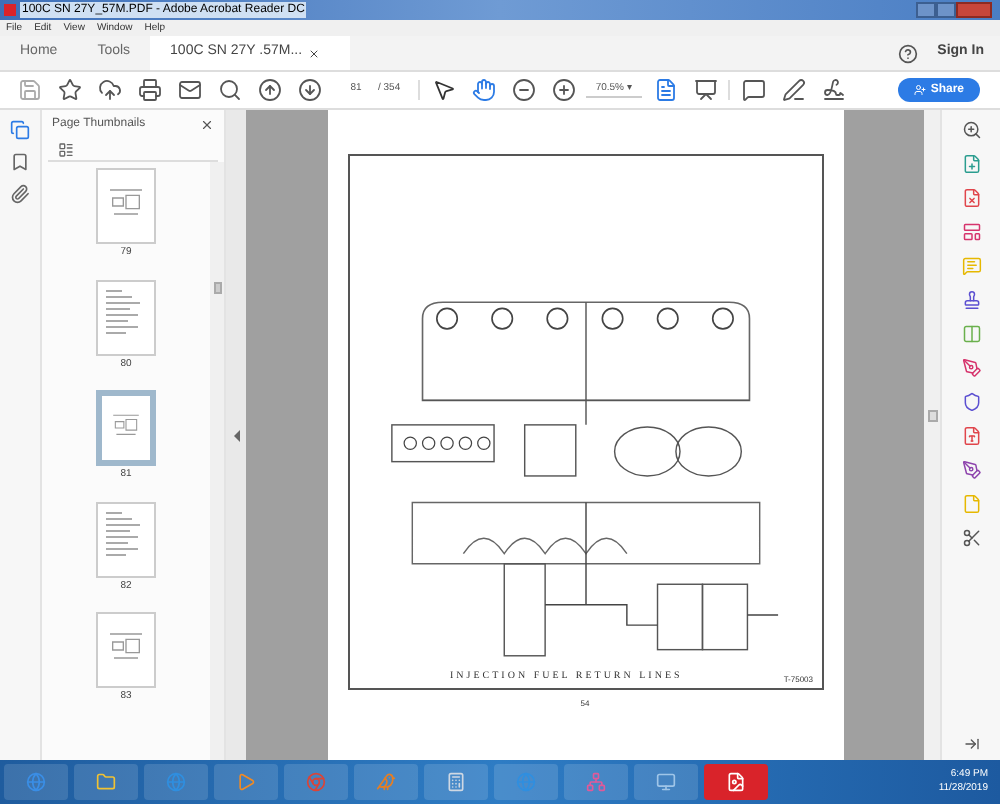 Image resolution: width=1000 pixels, height=804 pixels. What do you see at coordinates (971, 538) in the screenshot?
I see `scissors-icon` at bounding box center [971, 538].